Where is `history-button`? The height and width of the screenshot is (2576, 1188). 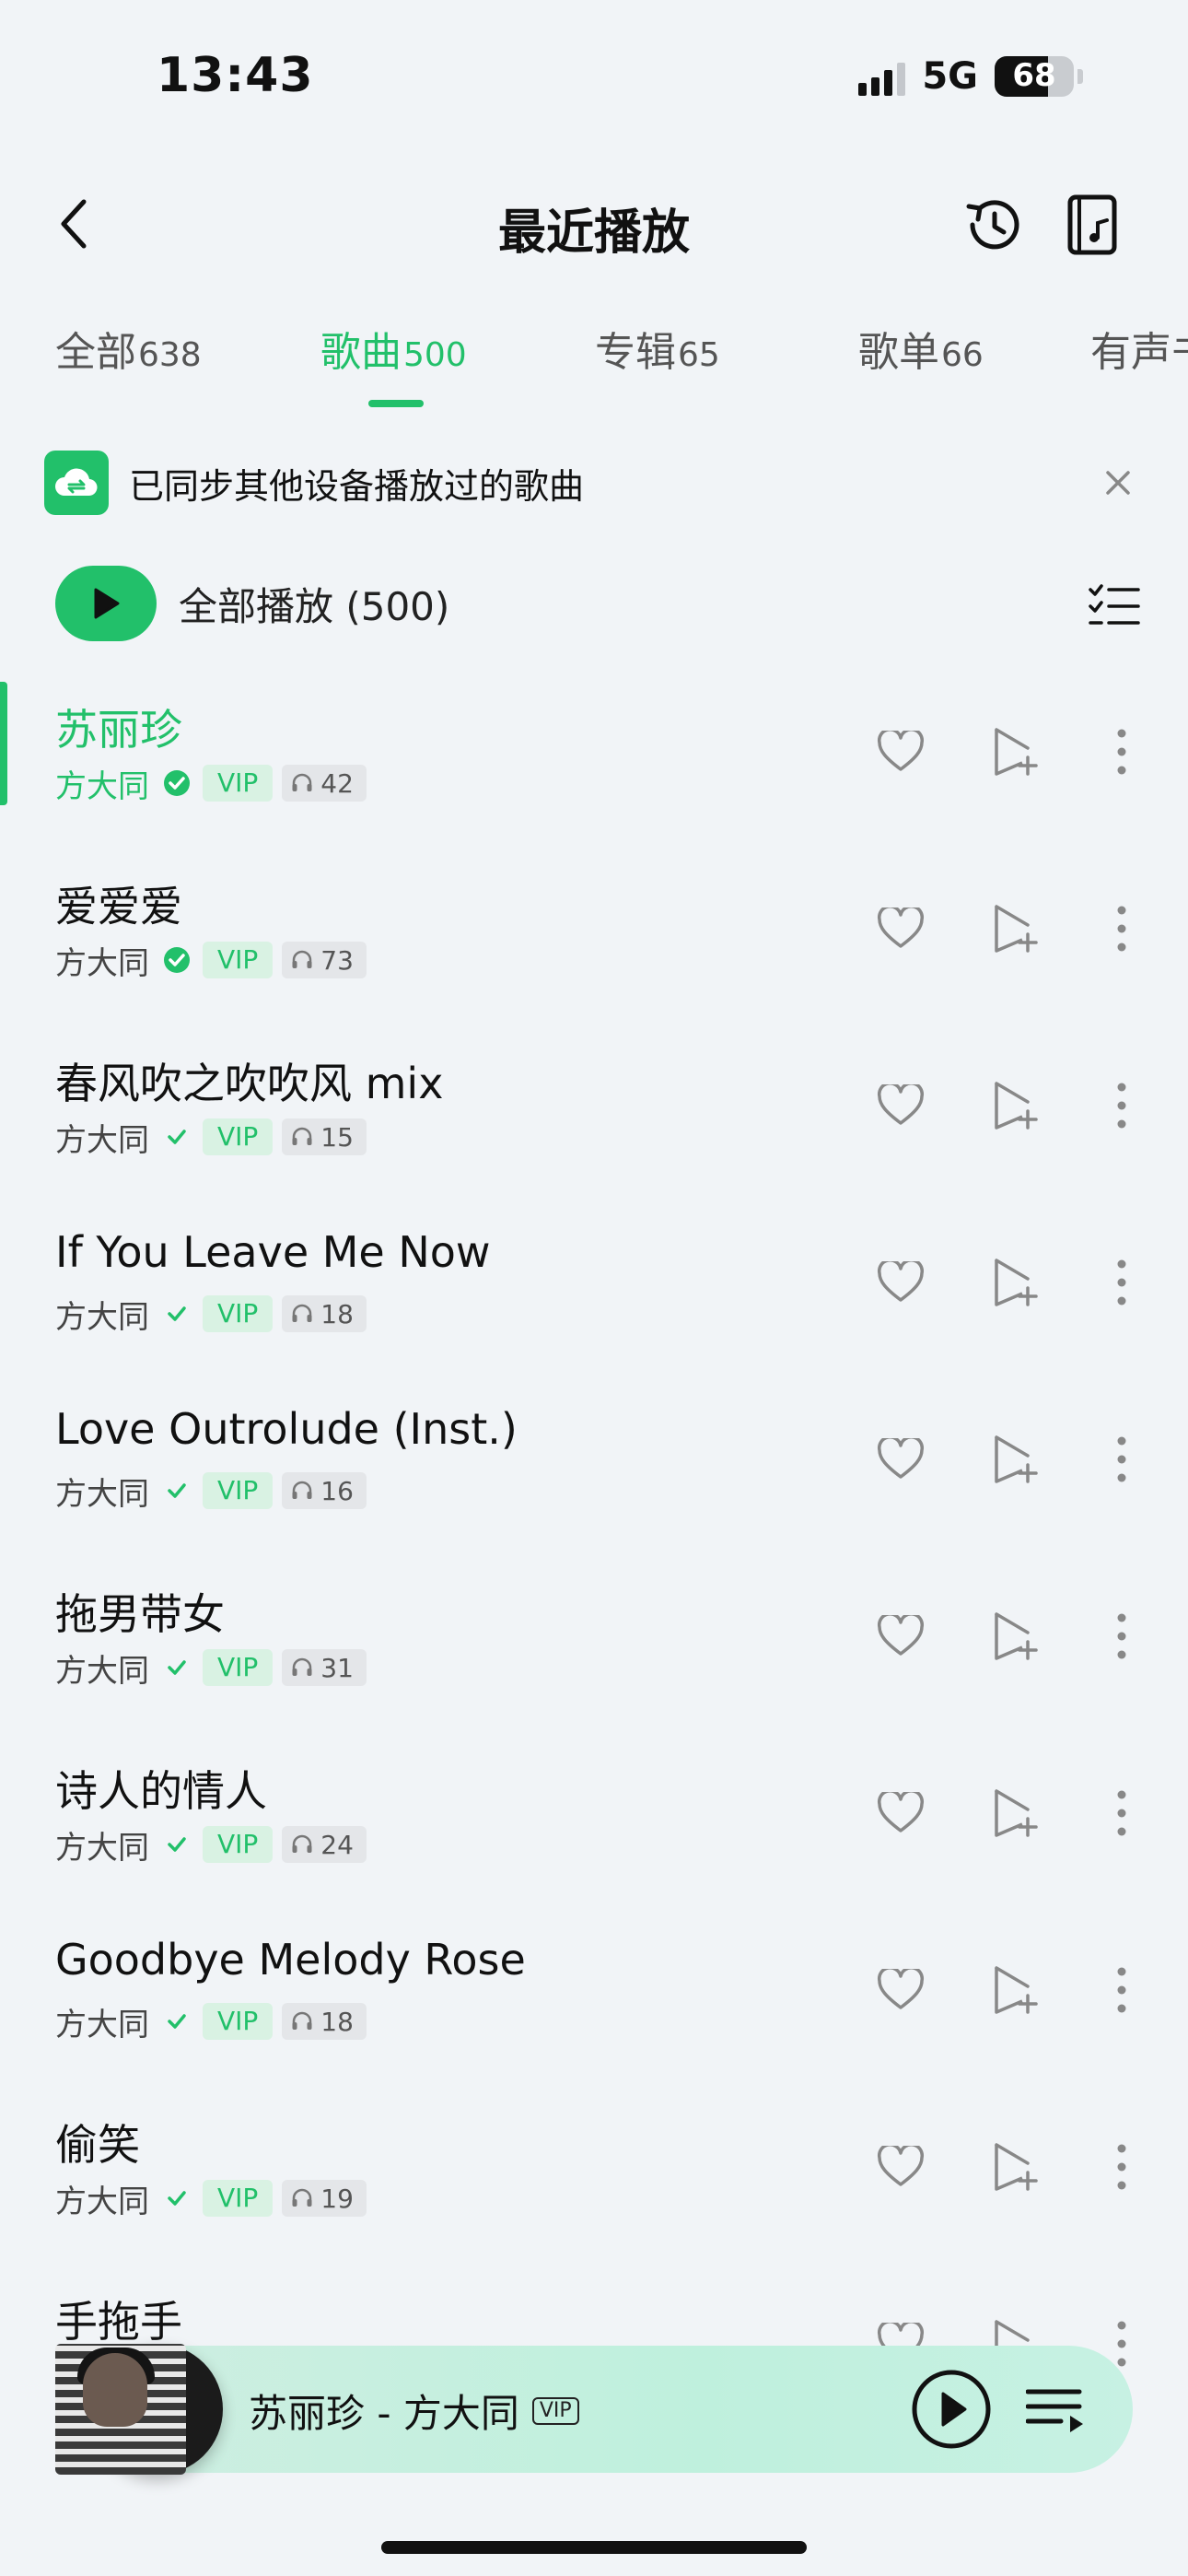
history-button is located at coordinates (993, 225).